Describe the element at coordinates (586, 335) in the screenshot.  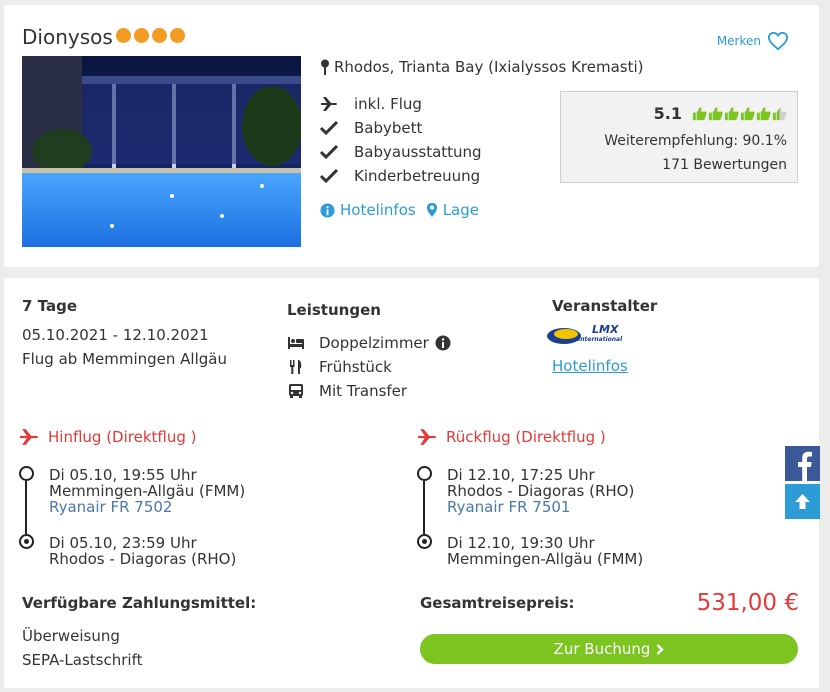
I see `operator-logo: LMX International` at that location.